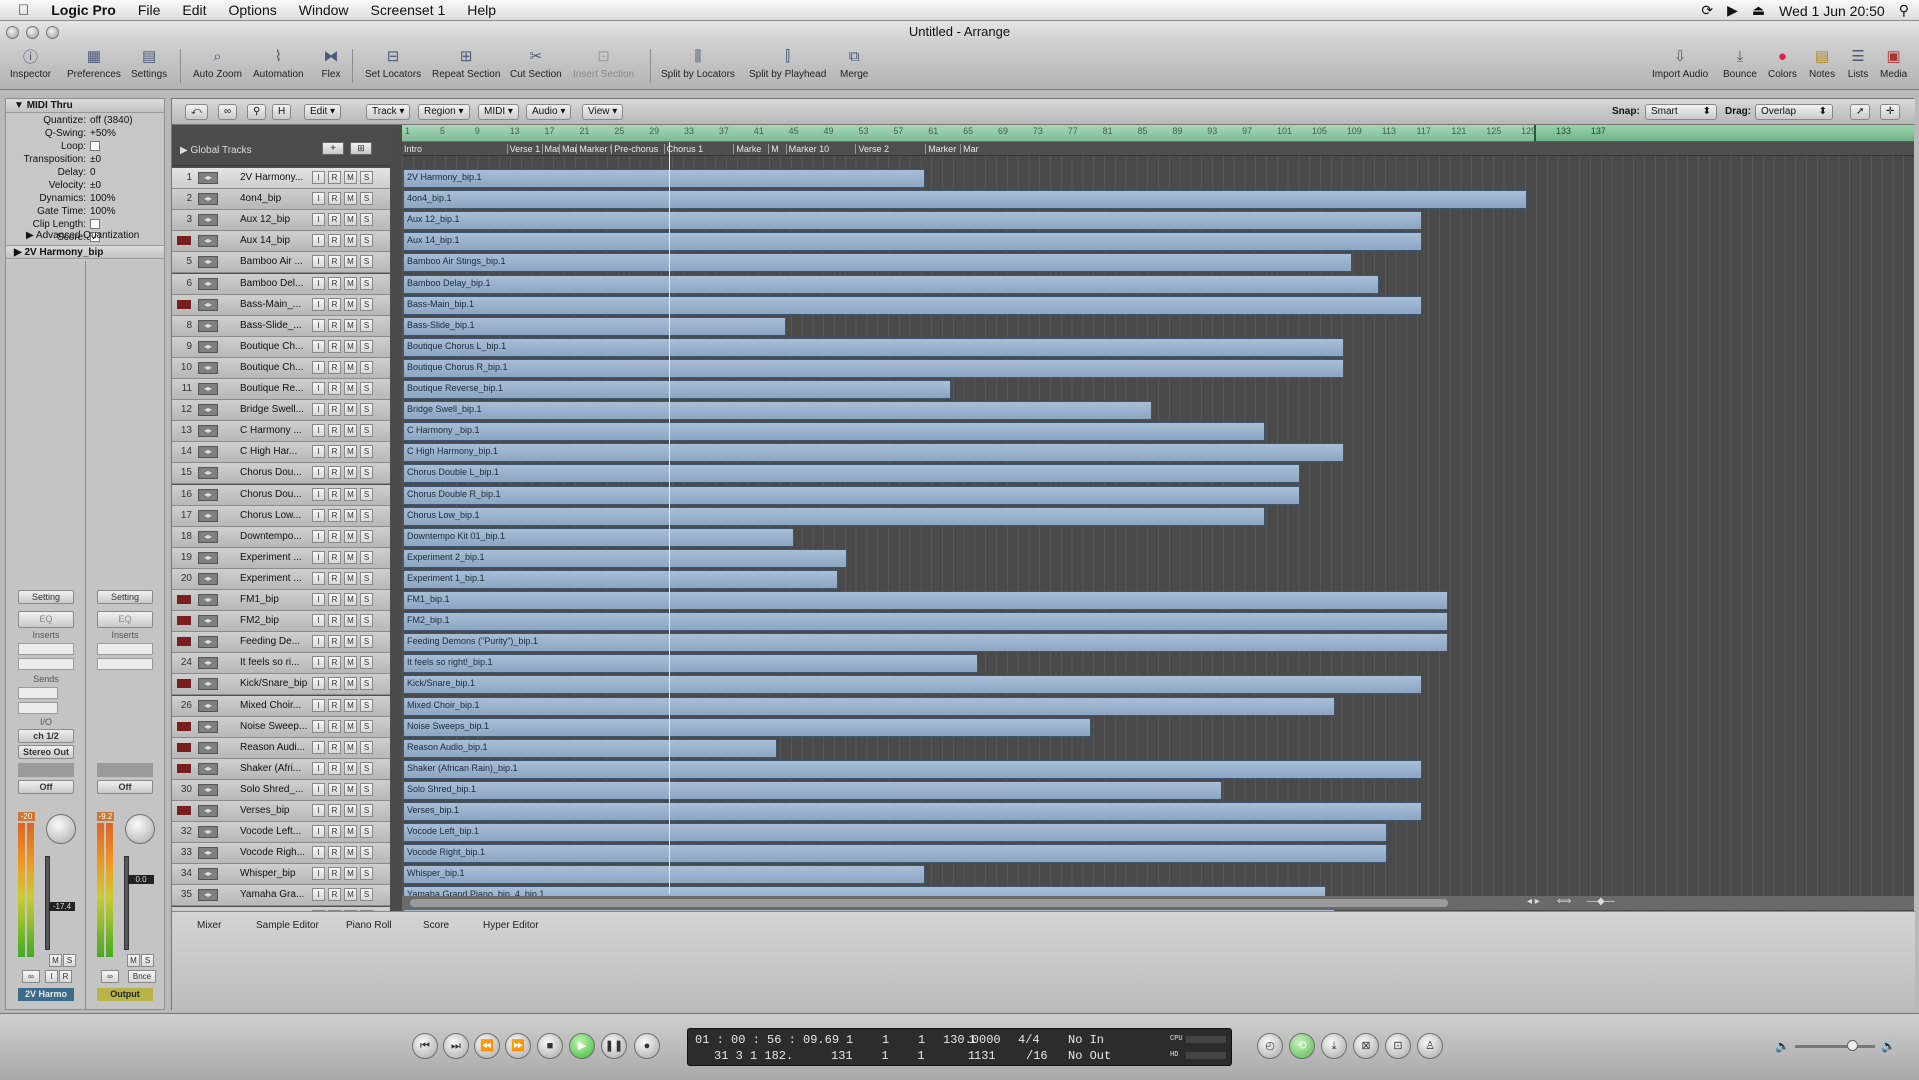  I want to click on time-signature: 4/4, so click(1029, 1040).